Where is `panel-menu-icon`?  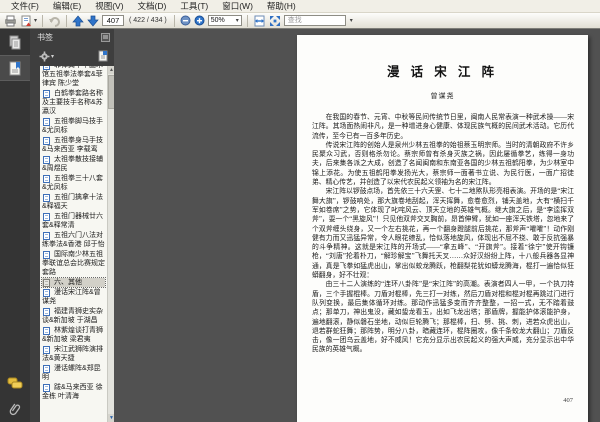
panel-menu-icon is located at coordinates (105, 37).